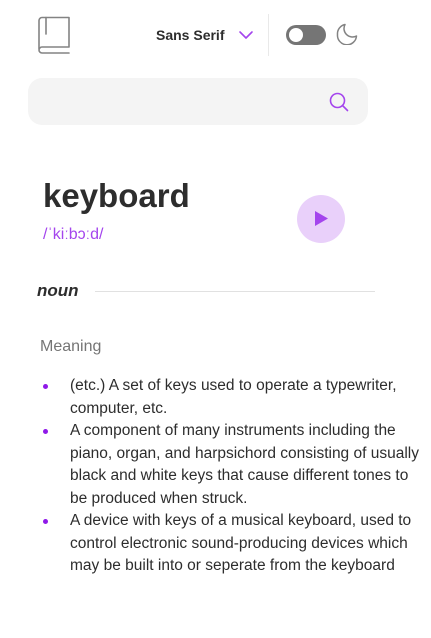 This screenshot has height=638, width=431. What do you see at coordinates (58, 290) in the screenshot?
I see `part-of-speech: noun` at bounding box center [58, 290].